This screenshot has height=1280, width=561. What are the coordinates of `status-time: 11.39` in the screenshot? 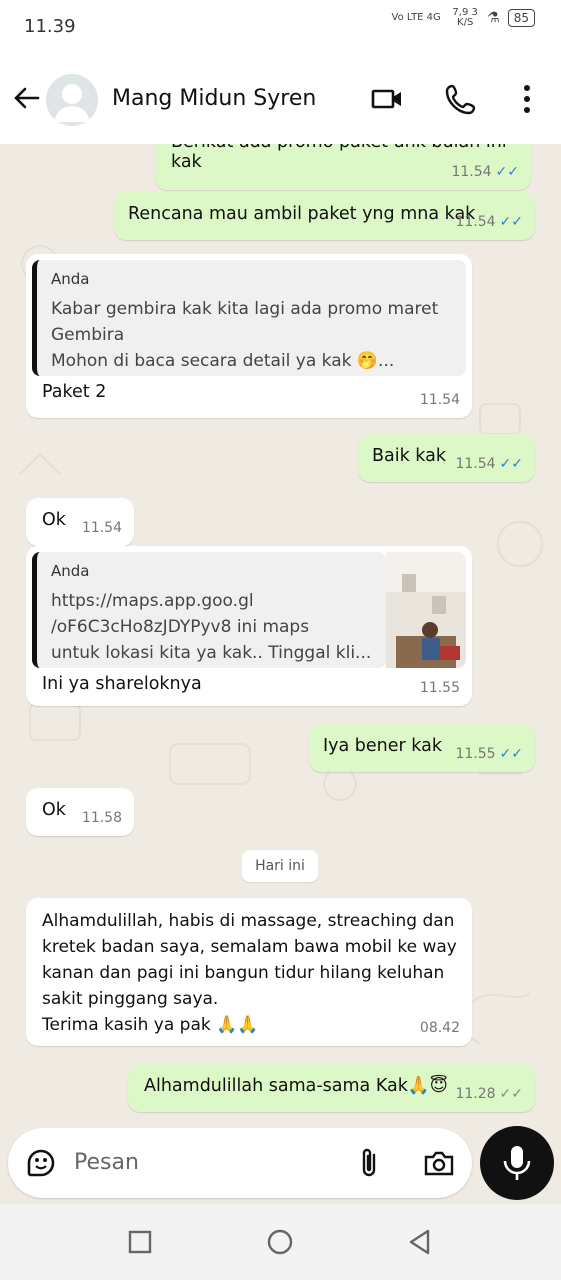 It's located at (50, 26).